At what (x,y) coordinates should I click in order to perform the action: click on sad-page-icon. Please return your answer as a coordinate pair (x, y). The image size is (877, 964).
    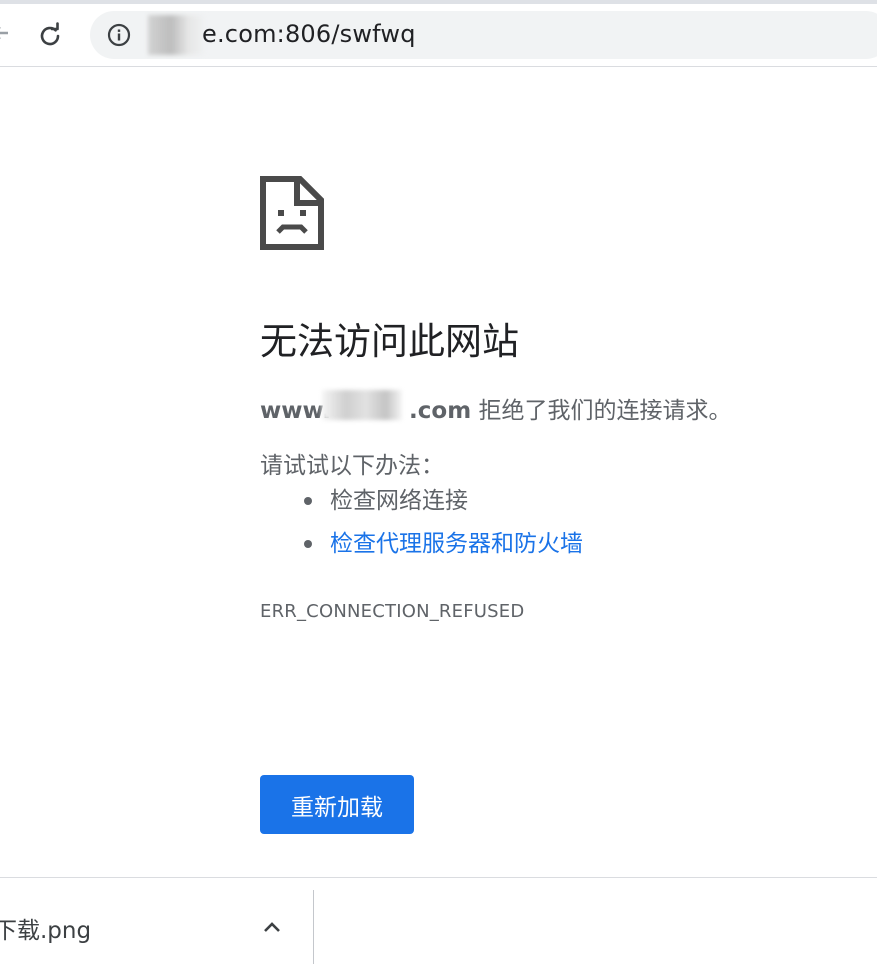
    Looking at the image, I should click on (292, 213).